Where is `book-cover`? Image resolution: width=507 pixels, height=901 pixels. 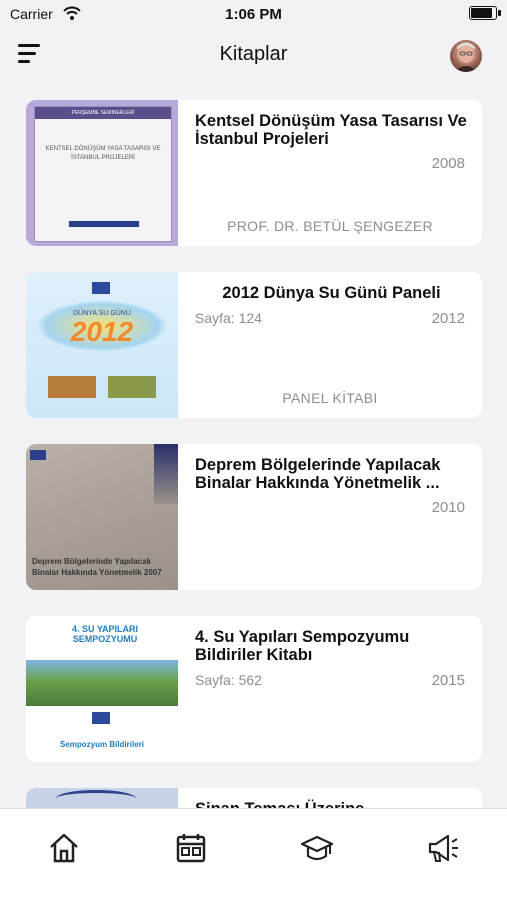 book-cover is located at coordinates (102, 798).